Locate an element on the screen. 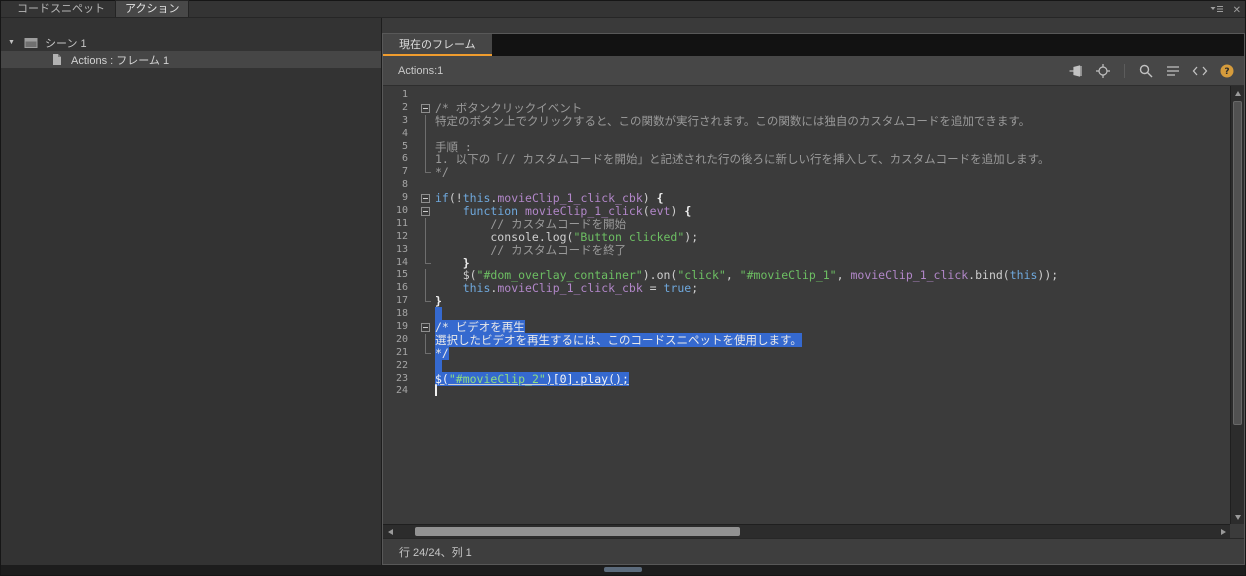  vertical-scrollbar is located at coordinates (1237, 305).